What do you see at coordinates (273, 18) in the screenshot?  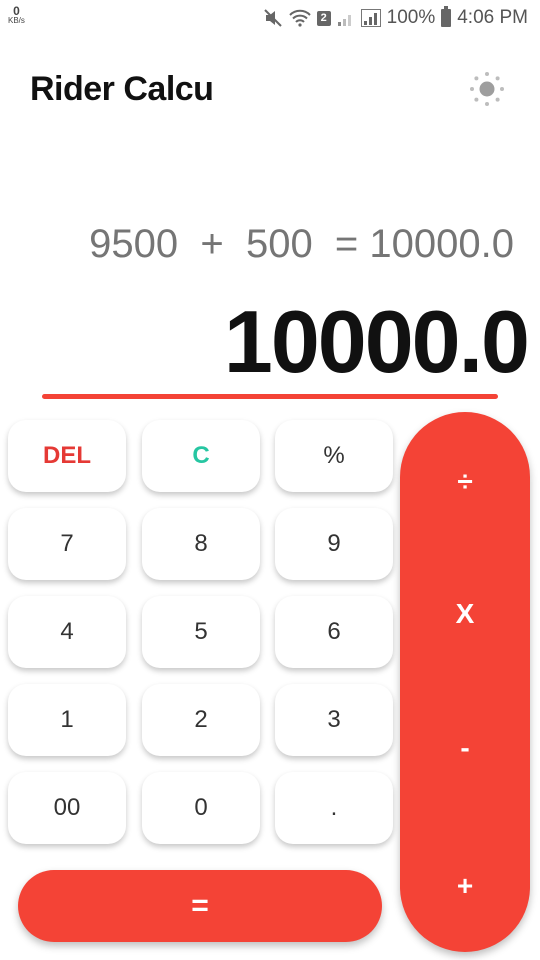 I see `mute-icon` at bounding box center [273, 18].